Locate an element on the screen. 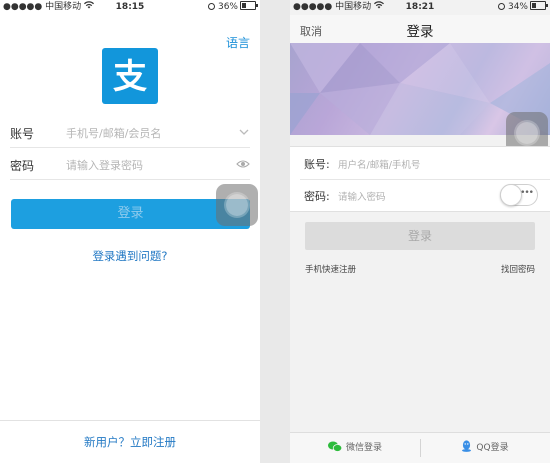  account-input: 用户名/邮箱/手机号 is located at coordinates (379, 164).